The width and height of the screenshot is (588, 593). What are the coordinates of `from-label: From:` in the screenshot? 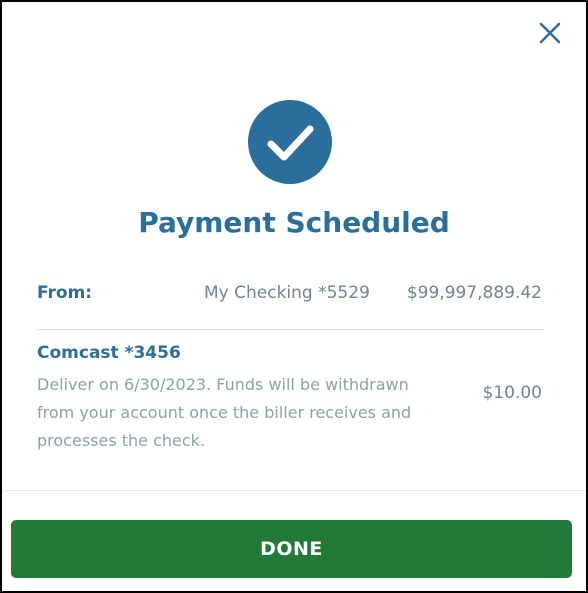 It's located at (65, 293).